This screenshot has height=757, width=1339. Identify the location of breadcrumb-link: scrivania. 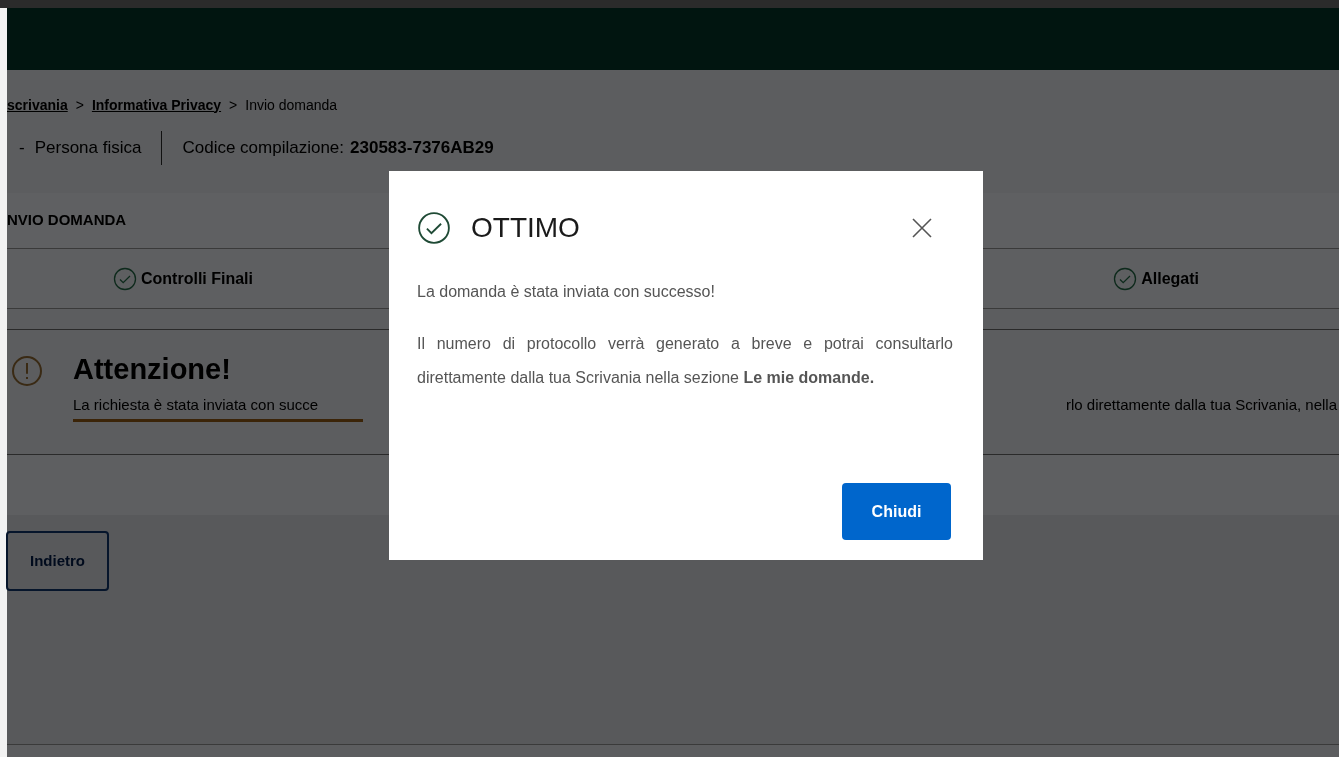
(37, 105).